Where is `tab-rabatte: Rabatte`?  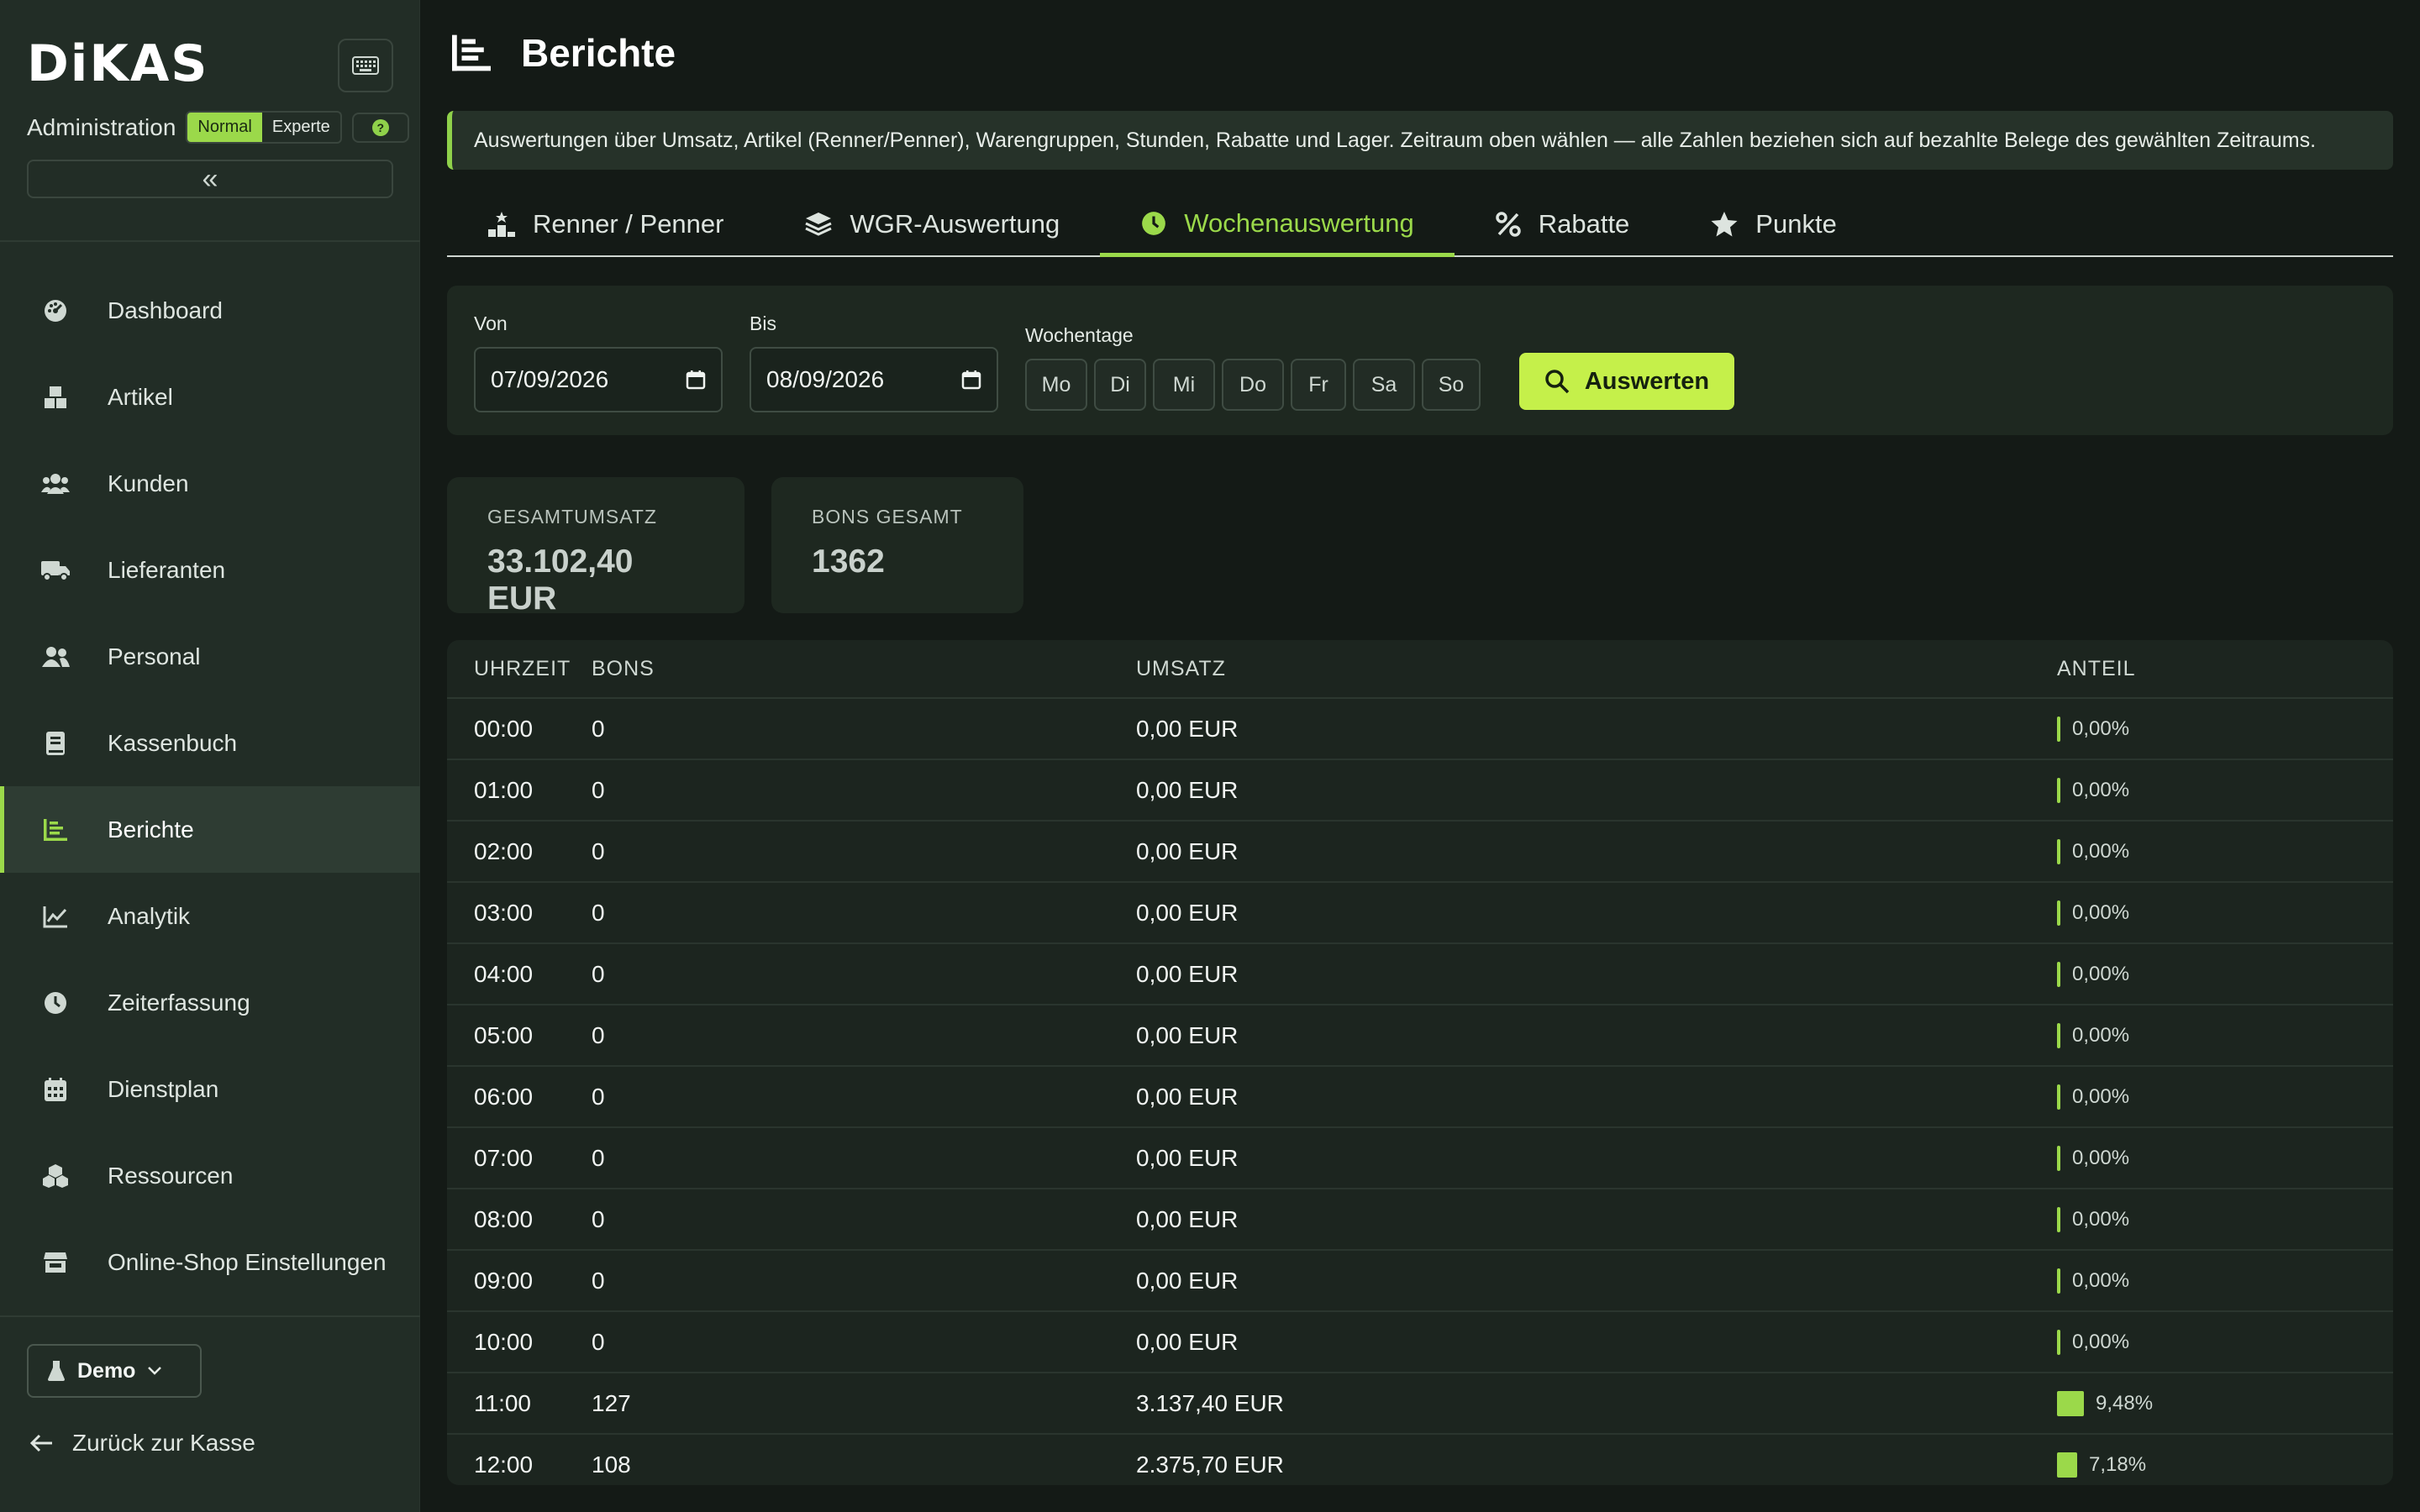 tab-rabatte: Rabatte is located at coordinates (1562, 224).